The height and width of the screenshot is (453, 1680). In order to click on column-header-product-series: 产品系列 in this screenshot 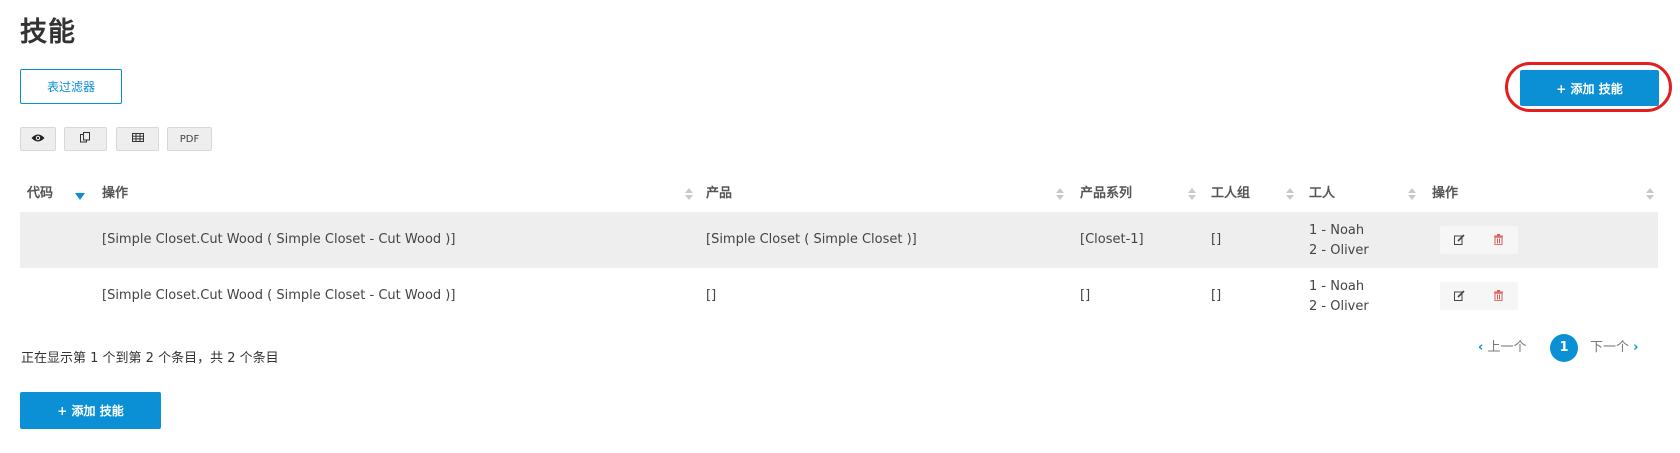, I will do `click(1106, 194)`.